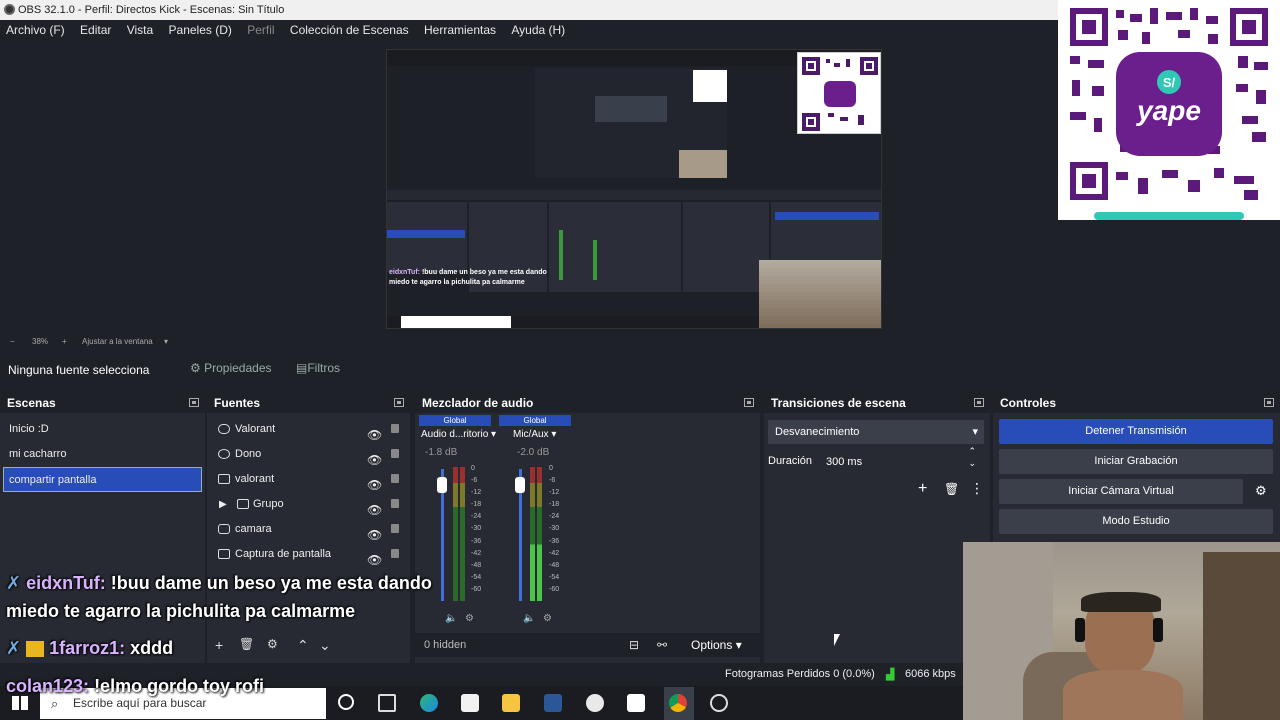  What do you see at coordinates (636, 703) in the screenshot?
I see `mail-icon` at bounding box center [636, 703].